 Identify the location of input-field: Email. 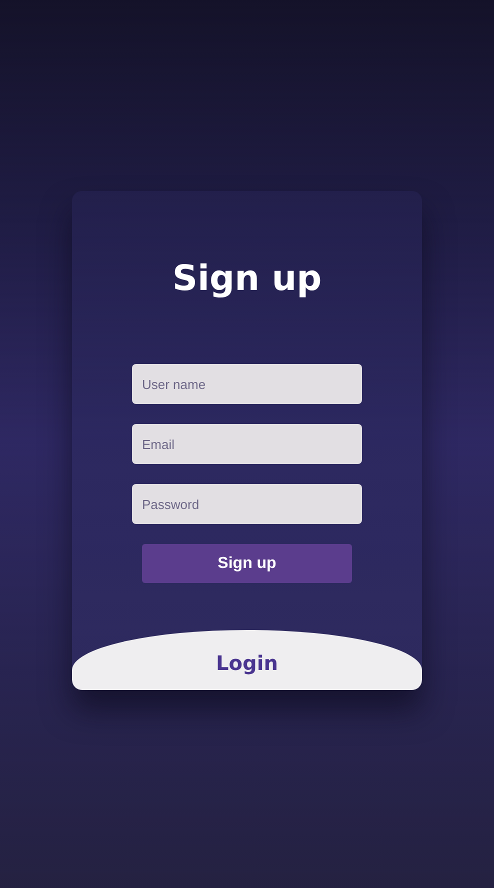
(247, 444).